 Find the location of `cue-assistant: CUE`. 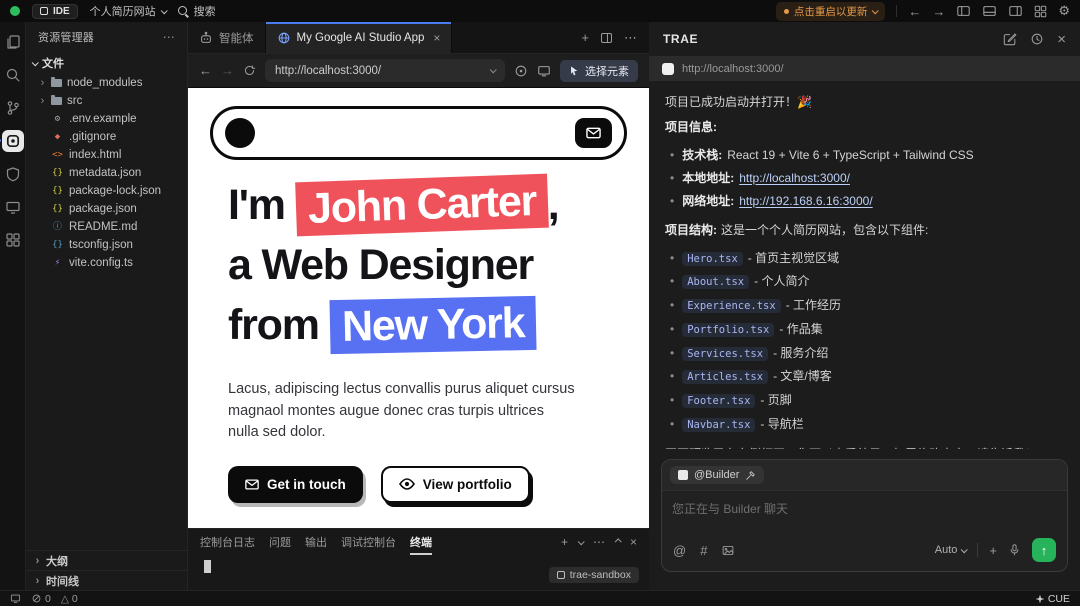

cue-assistant: CUE is located at coordinates (1052, 599).